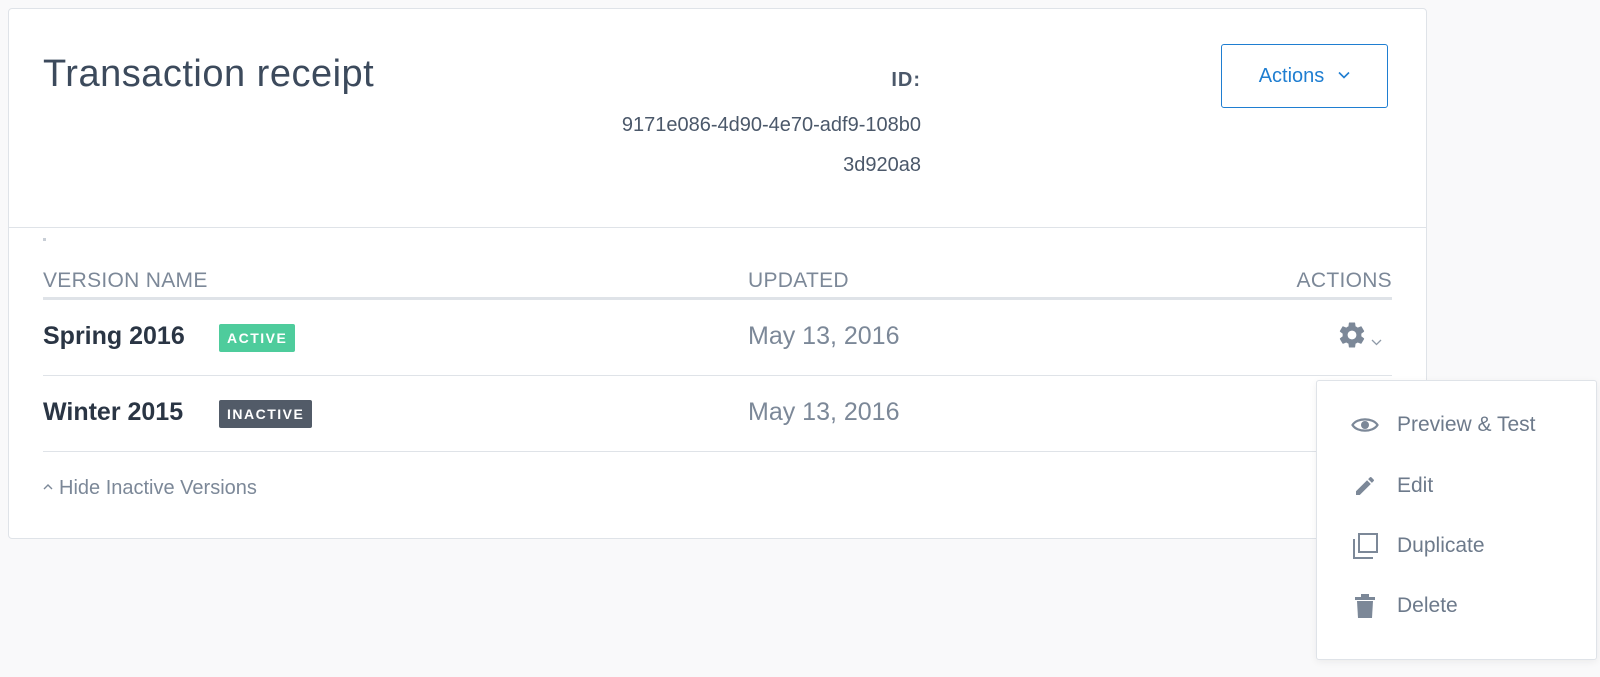 Image resolution: width=1600 pixels, height=677 pixels. What do you see at coordinates (717, 338) in the screenshot?
I see `table-row: Spring 2016 ACTIVE May 13, 2016` at bounding box center [717, 338].